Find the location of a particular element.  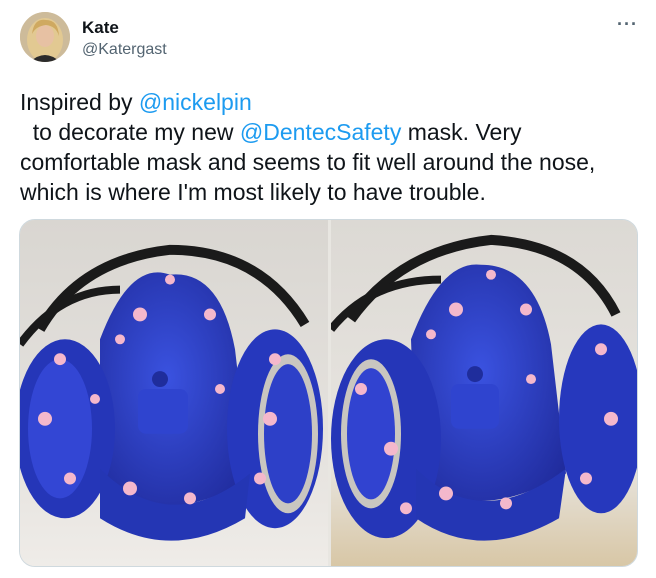

tweet-text-part: to decorate my new is located at coordinates (130, 132).